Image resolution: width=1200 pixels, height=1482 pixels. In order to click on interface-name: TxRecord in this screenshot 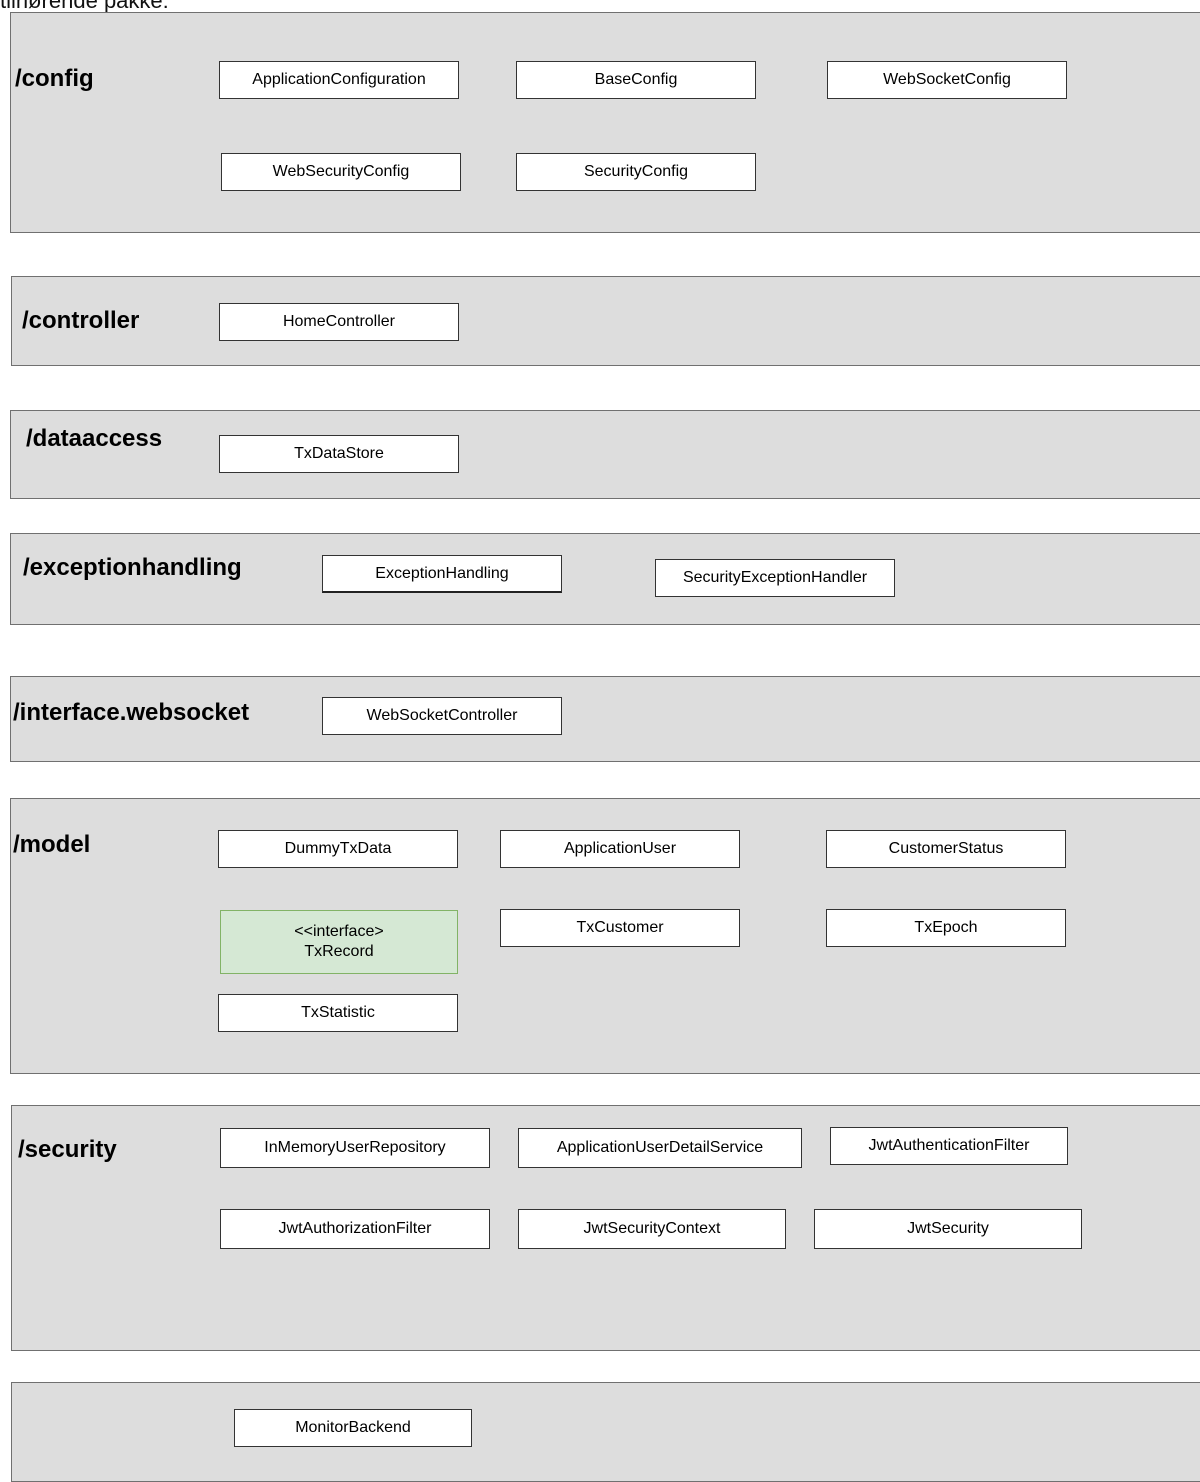, I will do `click(339, 951)`.